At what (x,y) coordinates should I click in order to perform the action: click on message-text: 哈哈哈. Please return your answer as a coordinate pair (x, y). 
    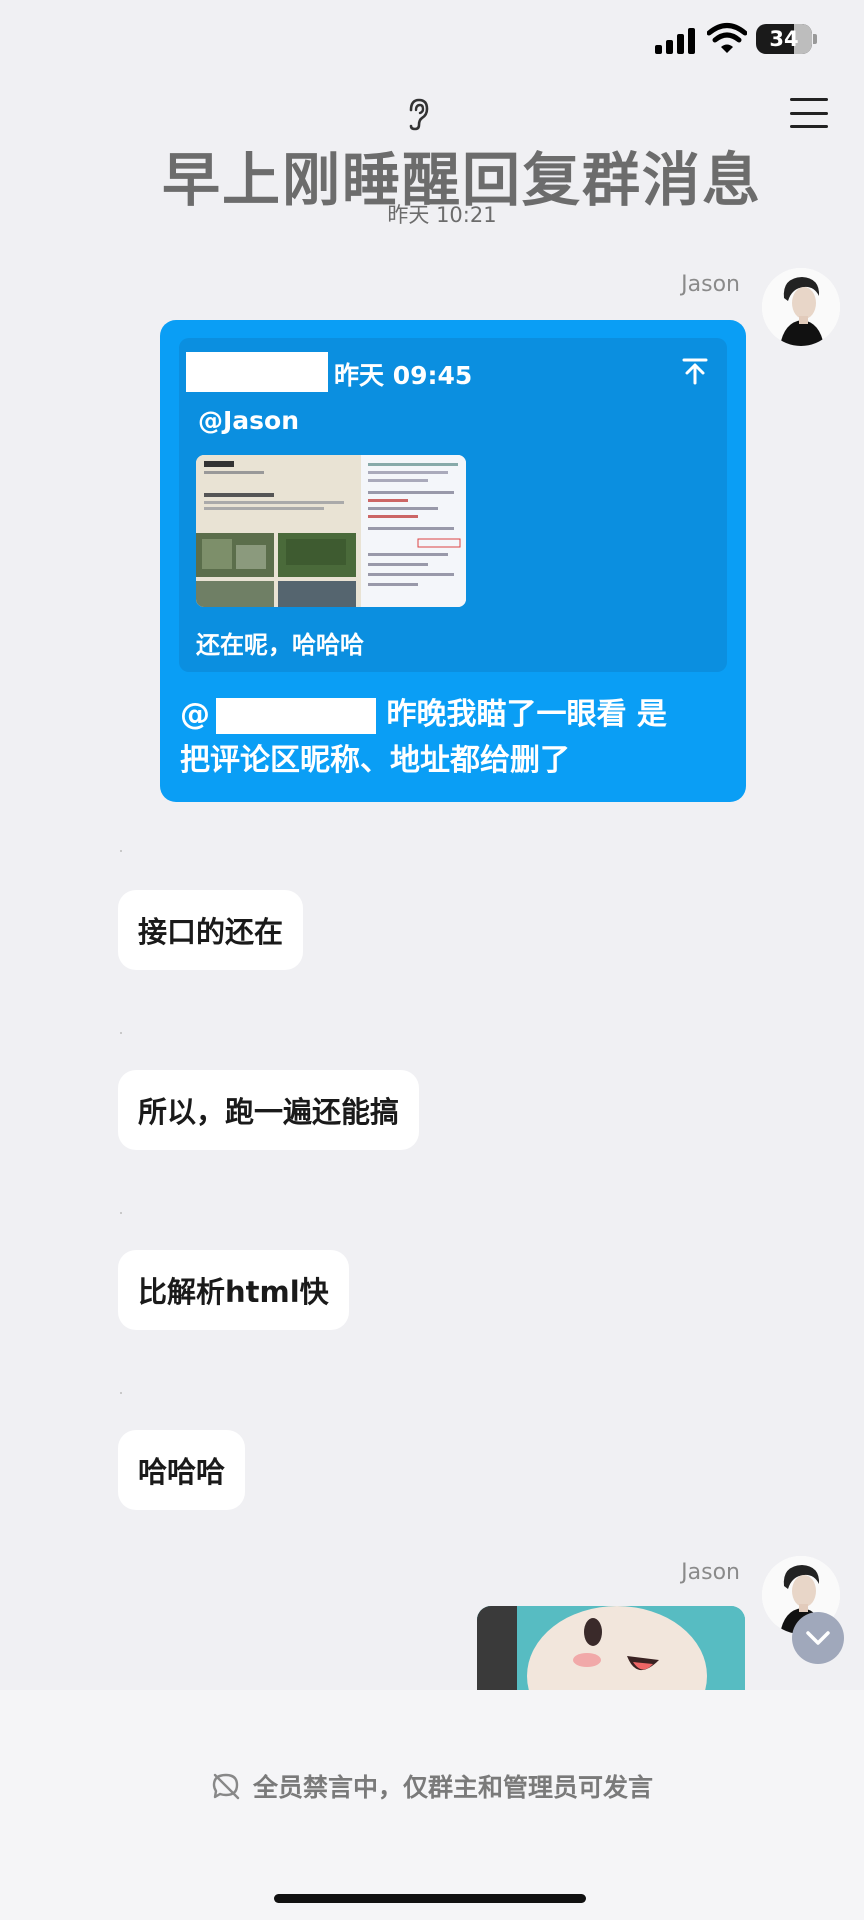
    Looking at the image, I should click on (182, 1472).